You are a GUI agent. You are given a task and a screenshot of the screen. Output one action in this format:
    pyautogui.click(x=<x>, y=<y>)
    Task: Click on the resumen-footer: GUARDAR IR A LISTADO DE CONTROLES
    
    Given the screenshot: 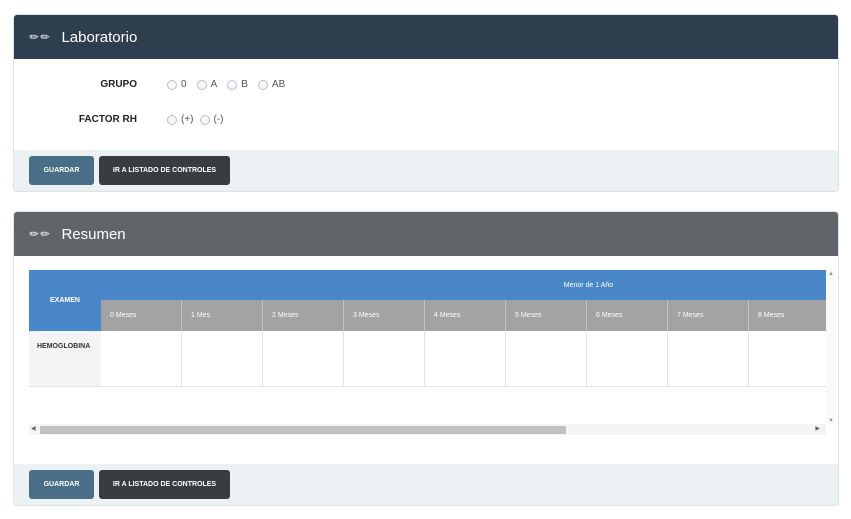 What is the action you would take?
    pyautogui.click(x=426, y=484)
    